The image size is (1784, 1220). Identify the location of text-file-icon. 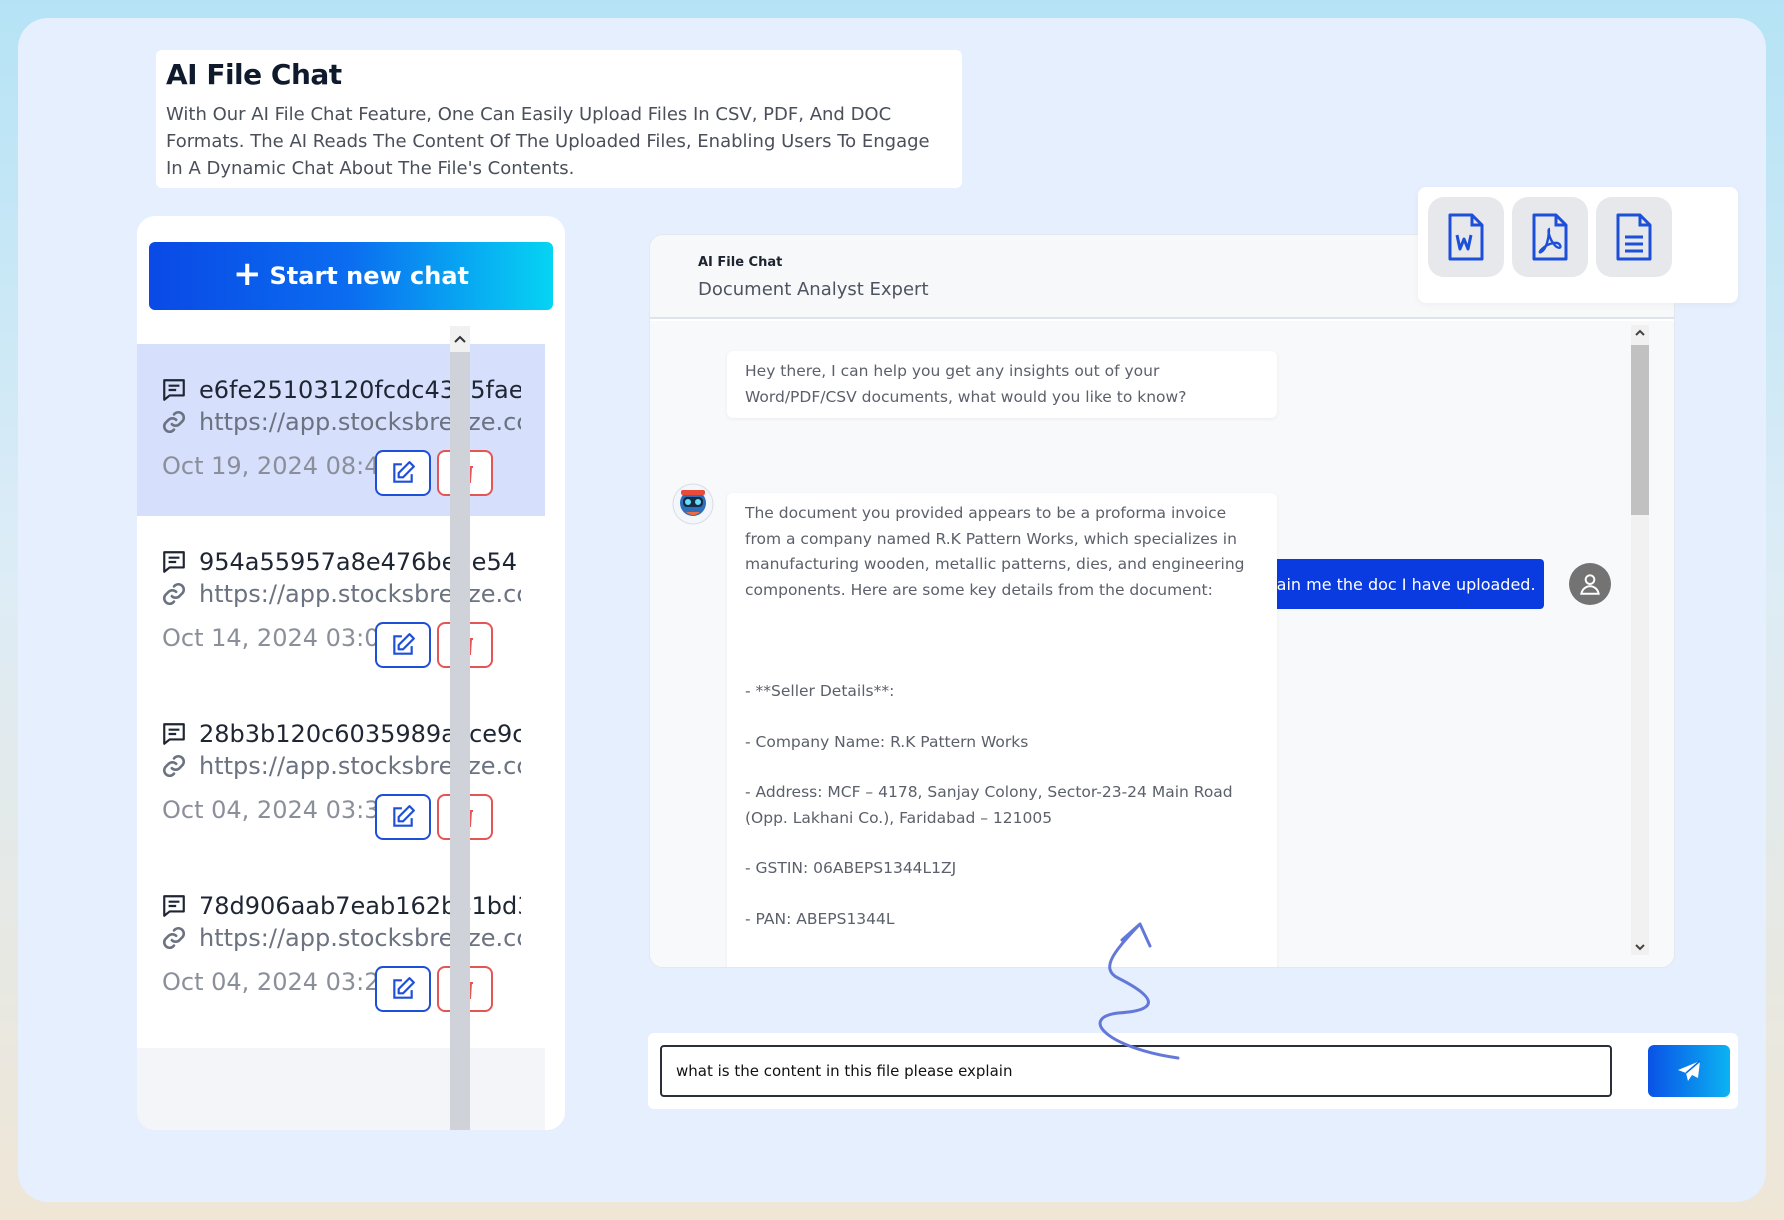
(1634, 237).